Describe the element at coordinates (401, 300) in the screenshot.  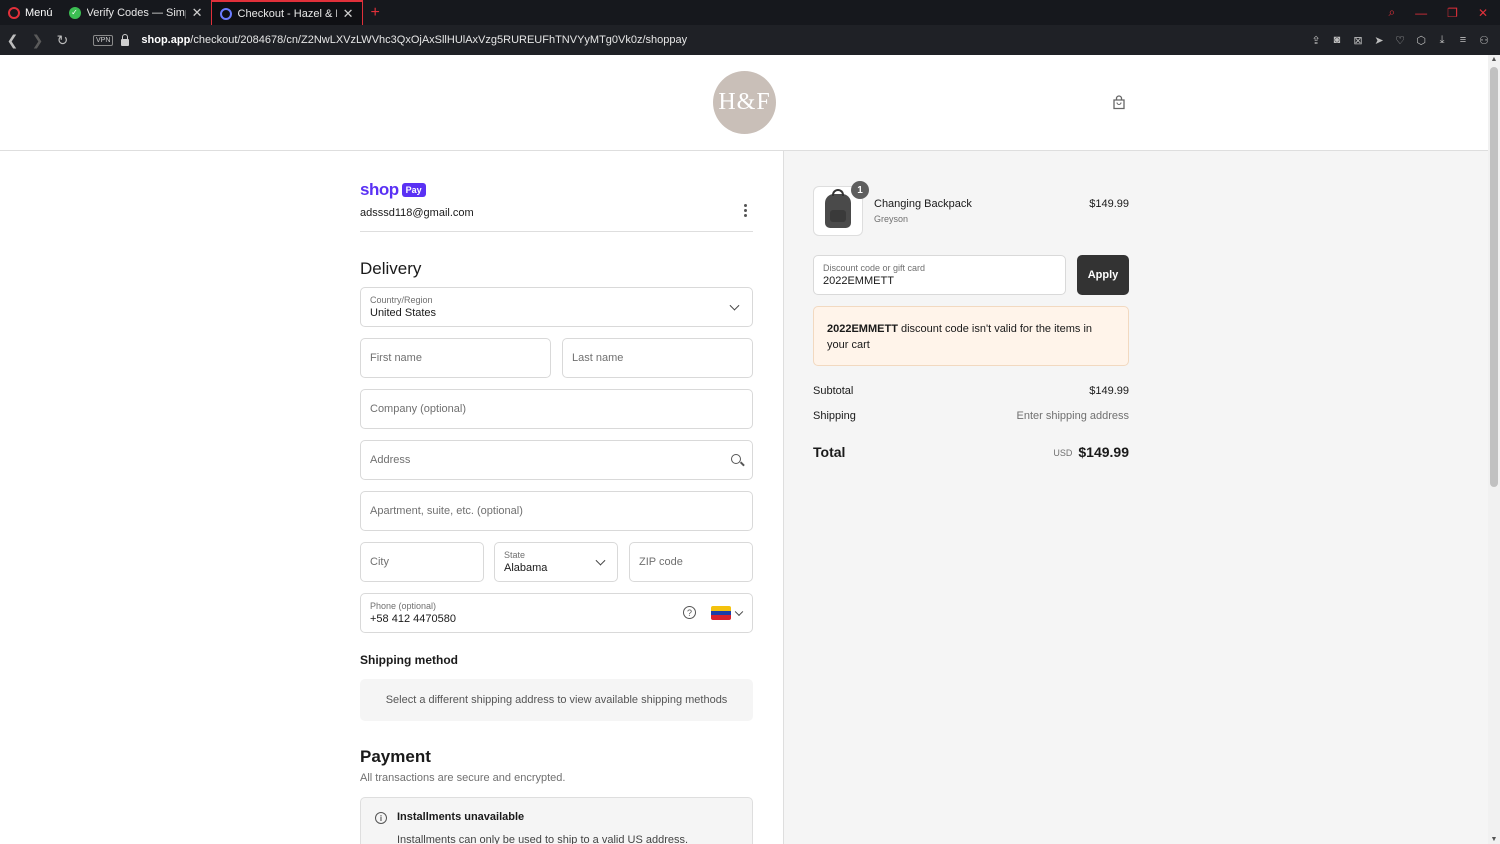
I see `country-label: Country/Region` at that location.